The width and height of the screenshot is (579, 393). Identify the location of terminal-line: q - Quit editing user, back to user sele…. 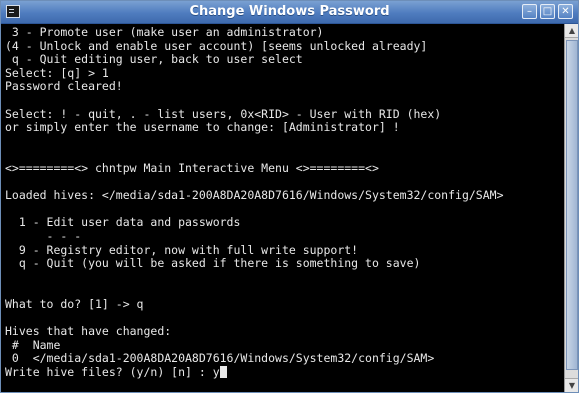
(284, 59).